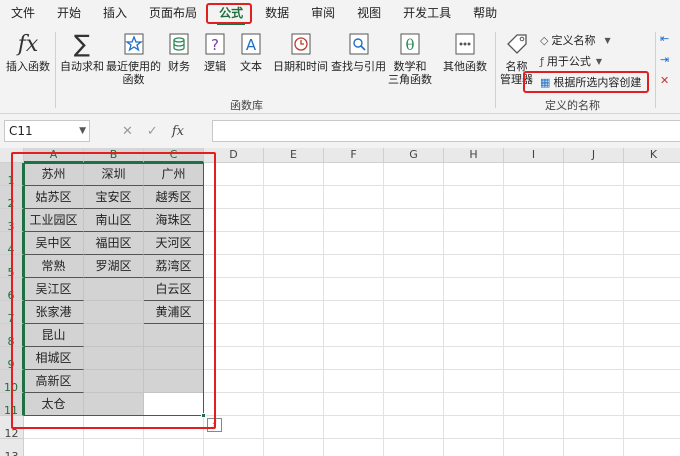 Image resolution: width=680 pixels, height=456 pixels. I want to click on tab-view: 视图, so click(369, 13).